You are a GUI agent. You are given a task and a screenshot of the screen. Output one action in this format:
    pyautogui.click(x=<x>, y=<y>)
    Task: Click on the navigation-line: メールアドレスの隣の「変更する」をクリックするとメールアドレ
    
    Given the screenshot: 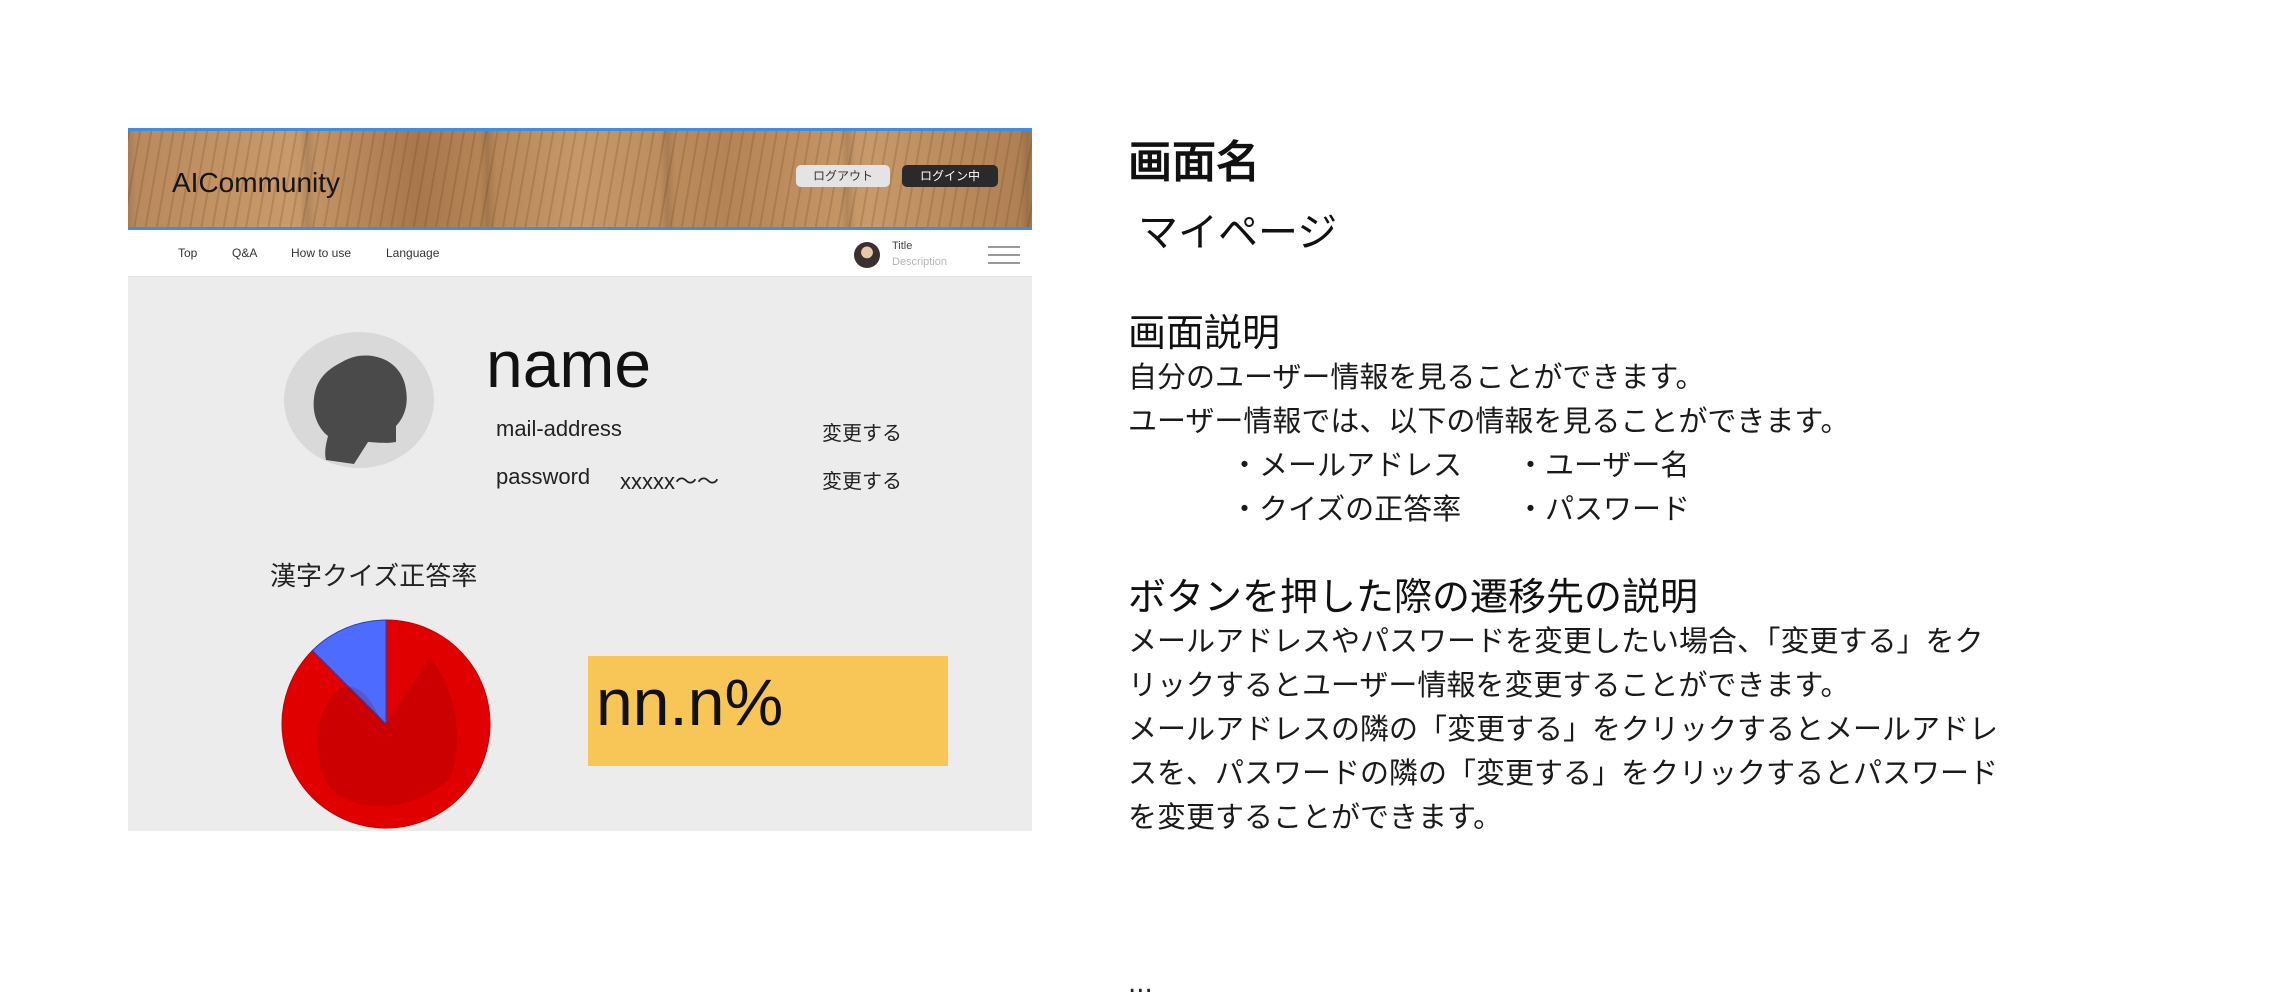 What is the action you would take?
    pyautogui.click(x=1563, y=729)
    